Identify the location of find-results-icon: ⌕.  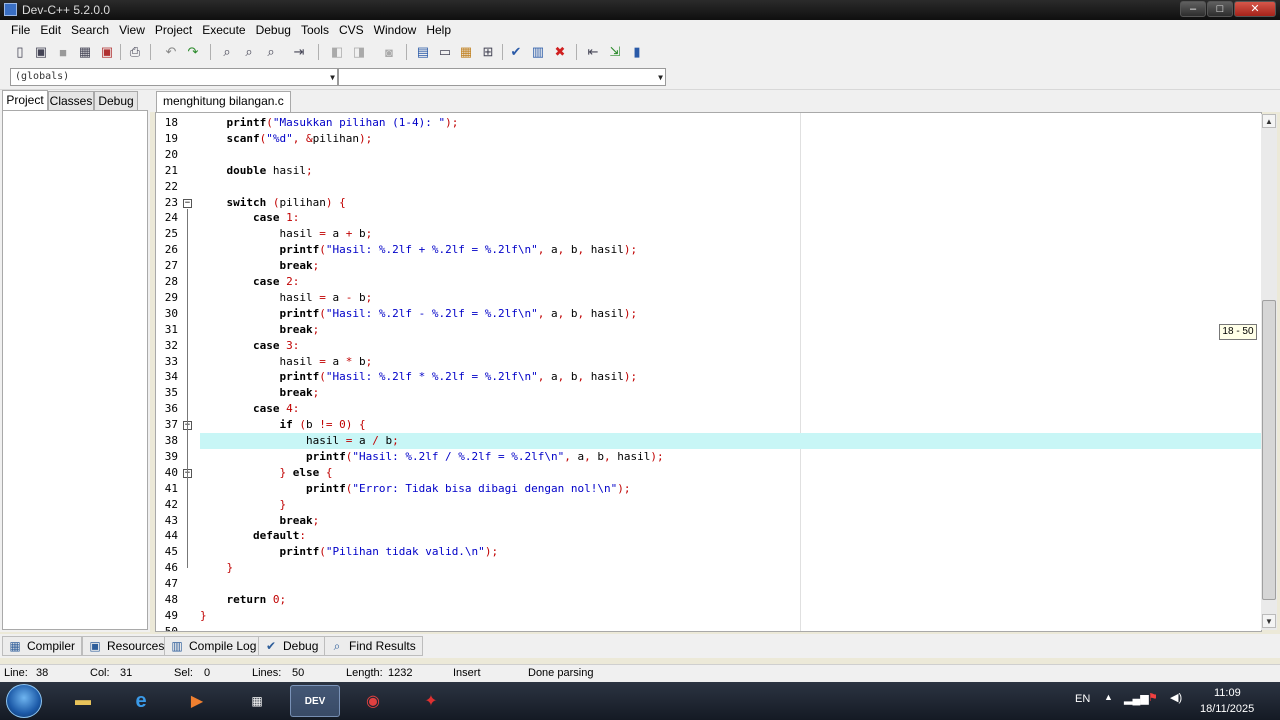
(337, 646).